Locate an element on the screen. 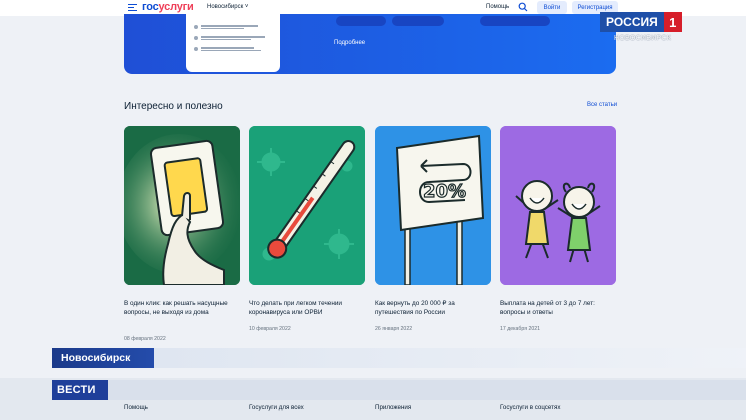  card-3-date: 26 января 2022 is located at coordinates (394, 329).